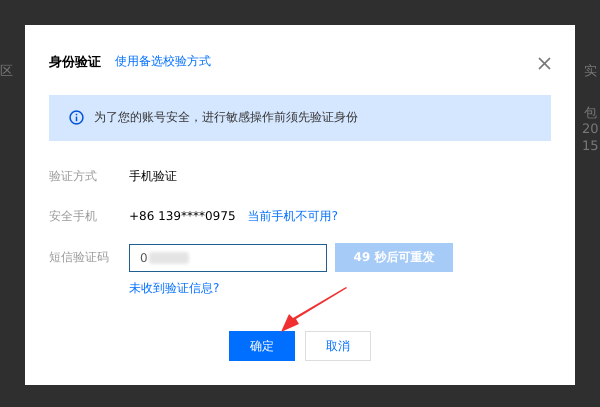 The image size is (600, 407). I want to click on dialog-title: 身份验证, so click(75, 62).